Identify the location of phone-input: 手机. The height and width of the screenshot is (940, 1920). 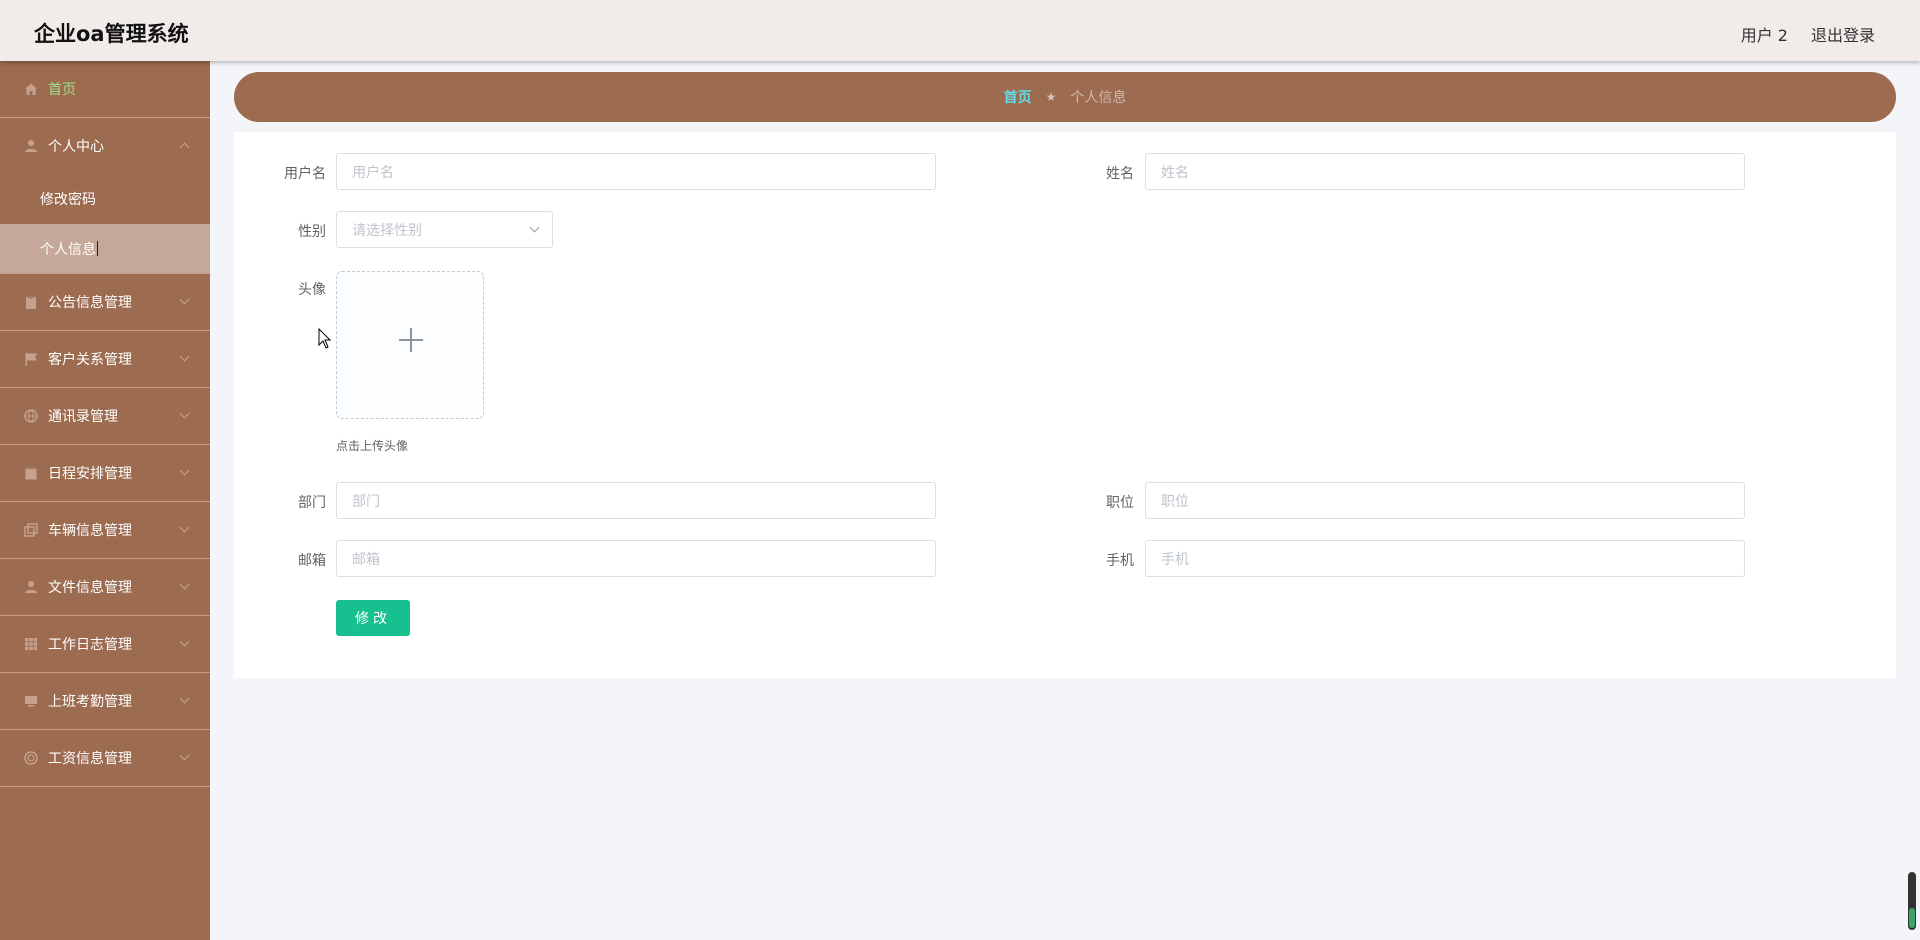
(1445, 558).